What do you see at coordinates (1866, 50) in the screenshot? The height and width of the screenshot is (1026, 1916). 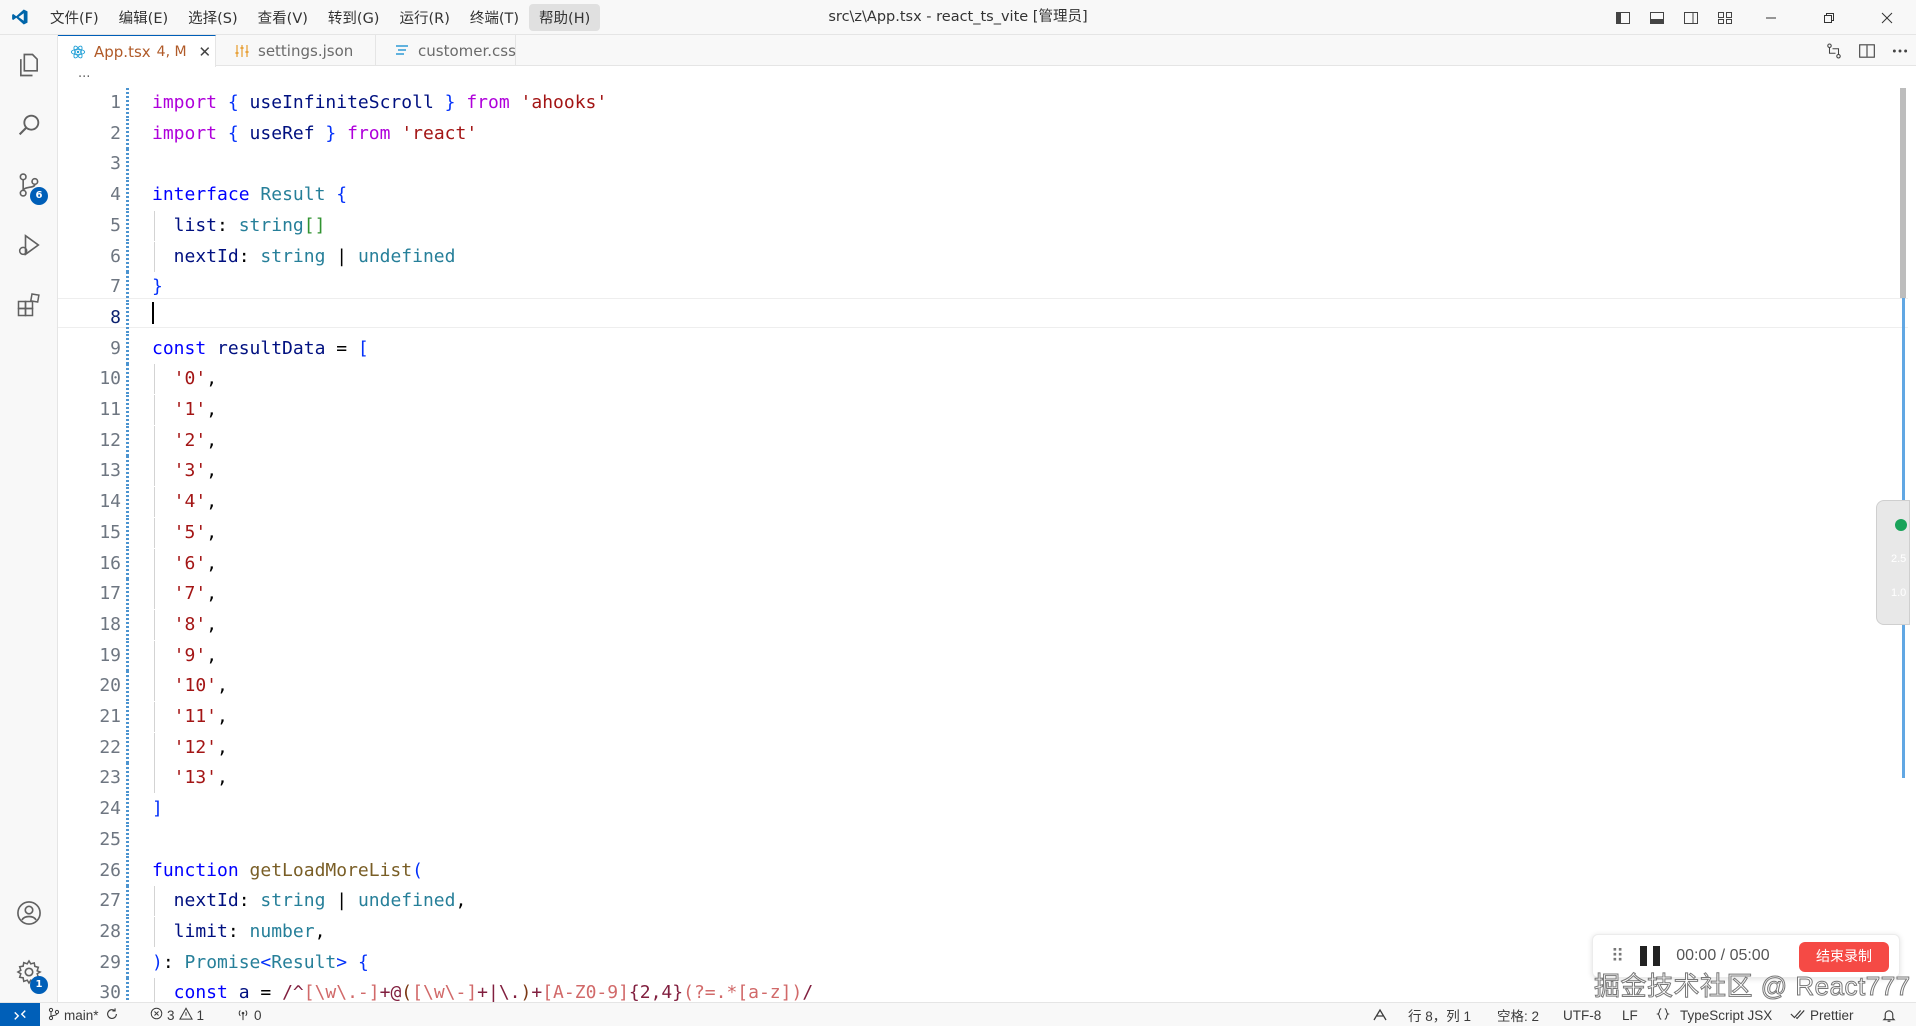 I see `split-editor-icon` at bounding box center [1866, 50].